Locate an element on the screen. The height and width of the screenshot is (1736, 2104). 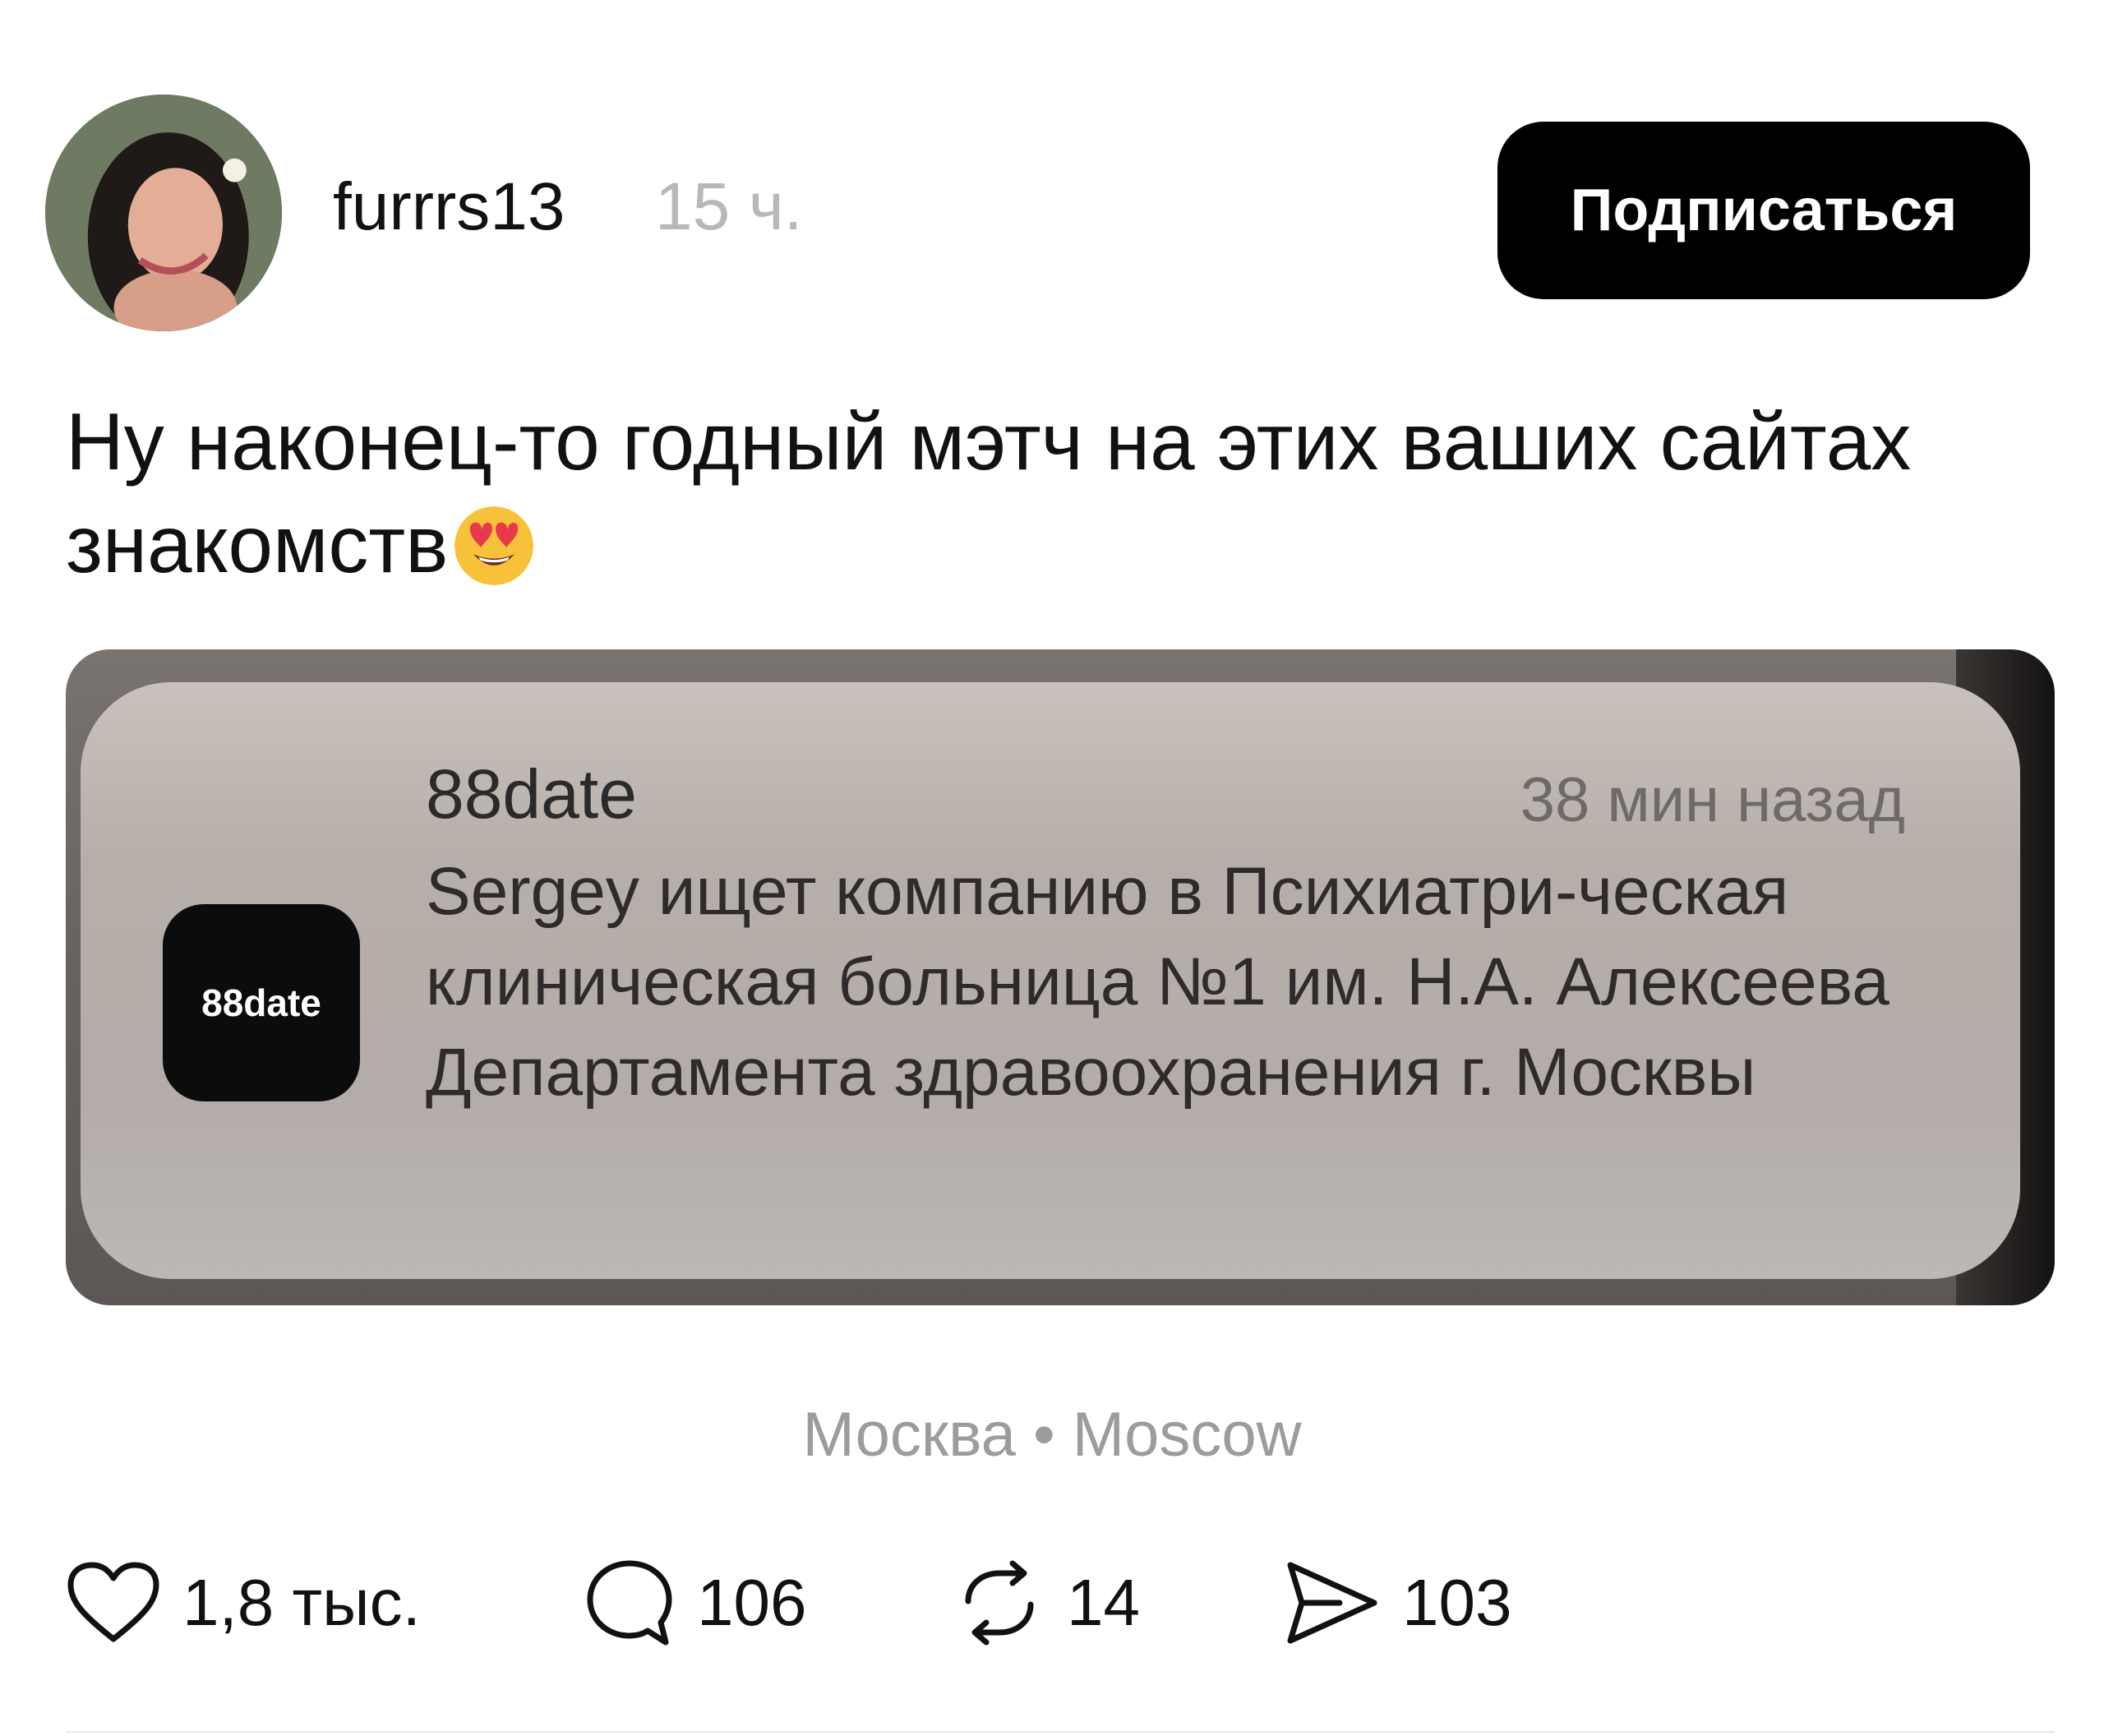
like-button: 1,8 тыс. is located at coordinates (243, 1603).